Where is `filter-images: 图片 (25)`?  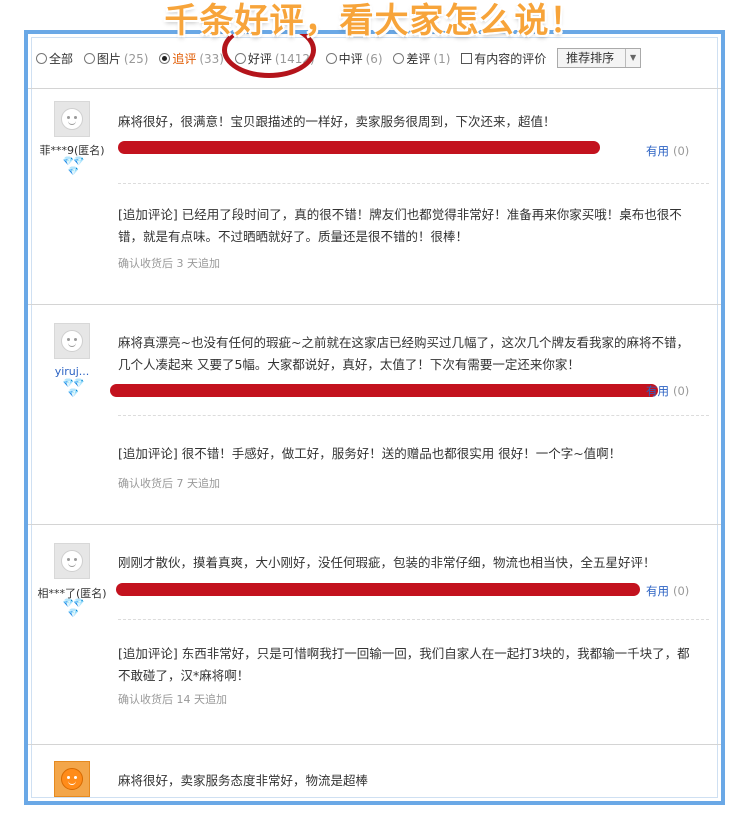
filter-images: 图片 (25) is located at coordinates (116, 58).